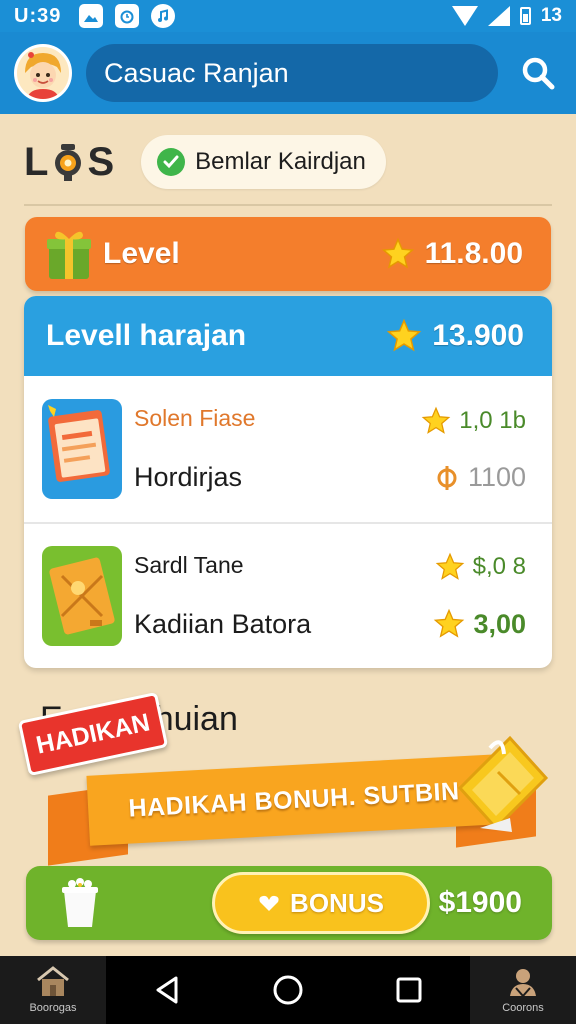  I want to click on status-right: 13, so click(506, 16).